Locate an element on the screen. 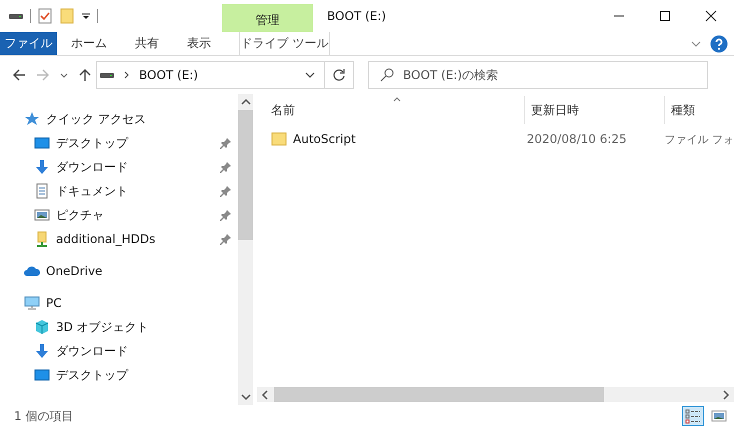  up-arrow-icon is located at coordinates (85, 75).